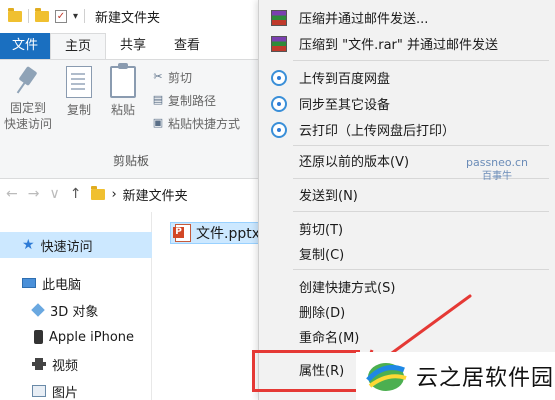 The image size is (555, 400). Describe the element at coordinates (182, 233) in the screenshot. I see `powerpoint-file-icon` at that location.